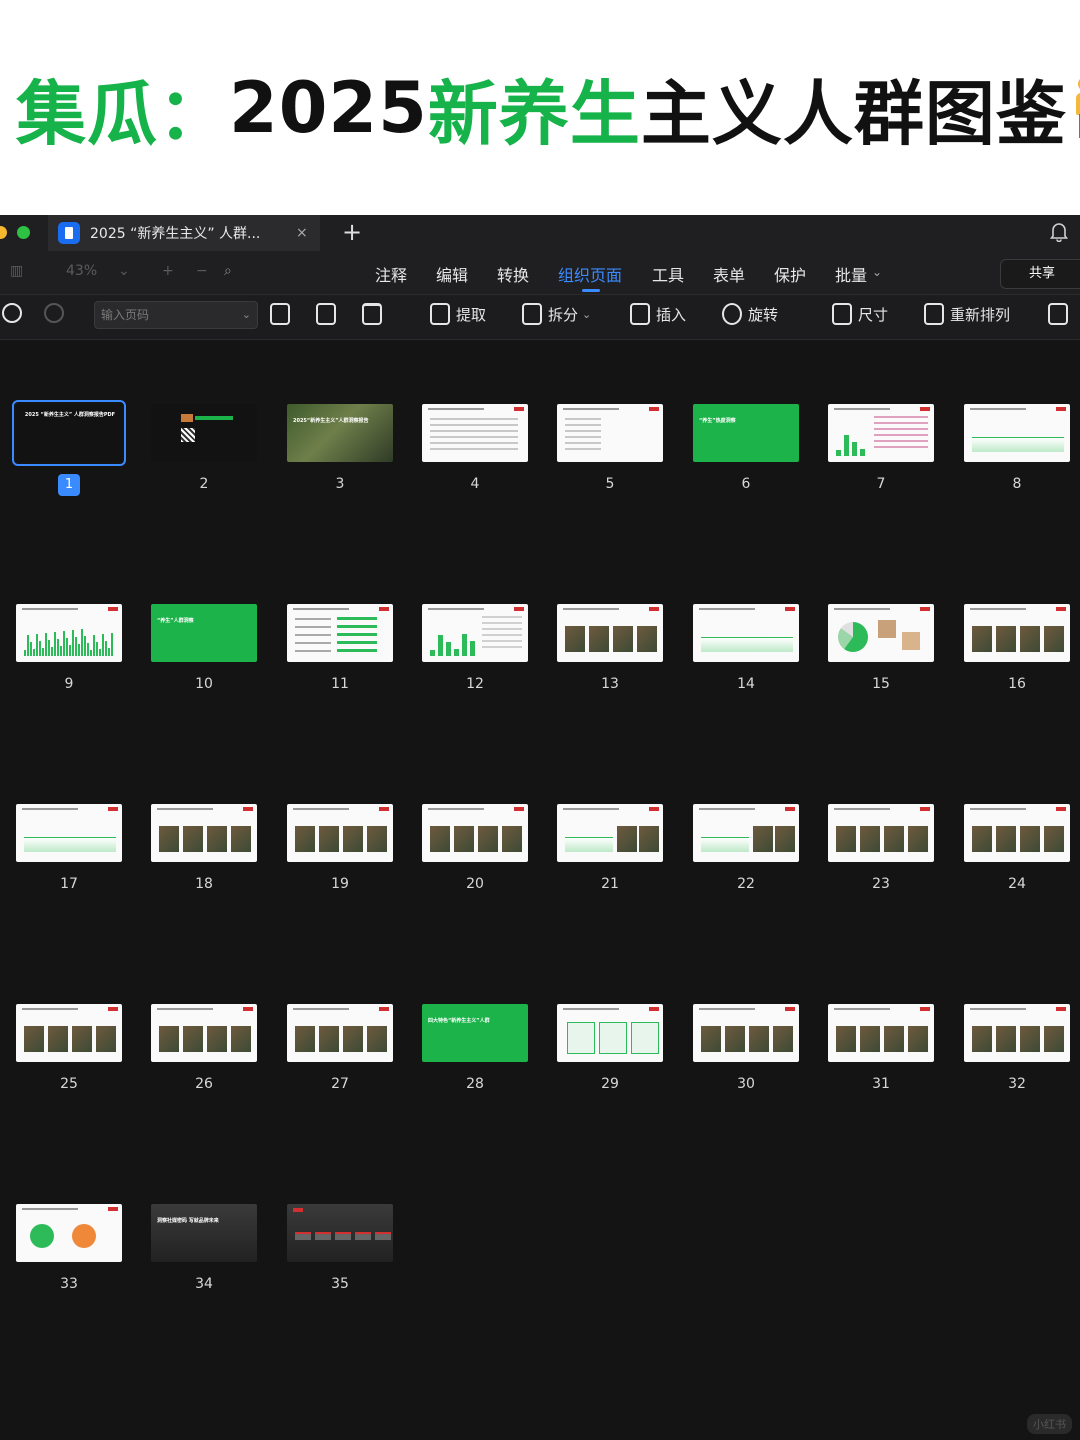 The height and width of the screenshot is (1440, 1080). Describe the element at coordinates (70, 415) in the screenshot. I see `thumbnail-title: 2025 “新养生主义” 人群洞察报告PDF` at that location.